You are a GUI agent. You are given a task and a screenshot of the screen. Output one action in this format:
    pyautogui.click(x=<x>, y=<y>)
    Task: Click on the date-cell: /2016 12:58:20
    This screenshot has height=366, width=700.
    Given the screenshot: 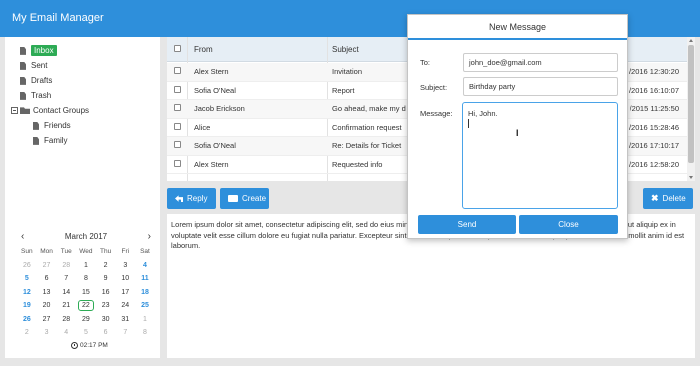 What is the action you would take?
    pyautogui.click(x=653, y=164)
    